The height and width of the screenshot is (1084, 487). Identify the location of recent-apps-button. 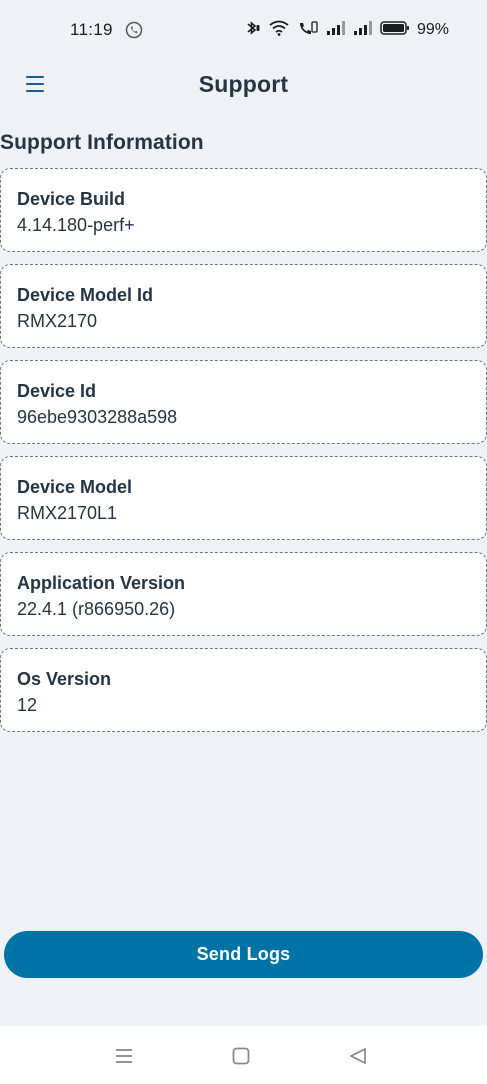
(124, 1056).